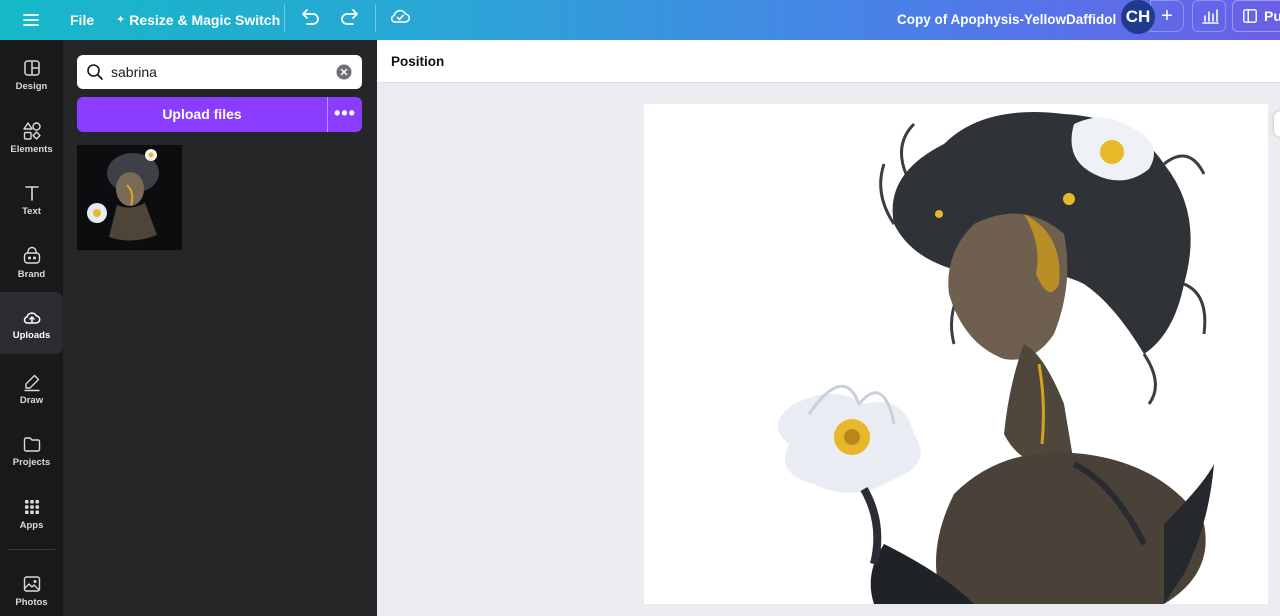 This screenshot has width=1280, height=616. What do you see at coordinates (31, 318) in the screenshot?
I see `uploads-icon` at bounding box center [31, 318].